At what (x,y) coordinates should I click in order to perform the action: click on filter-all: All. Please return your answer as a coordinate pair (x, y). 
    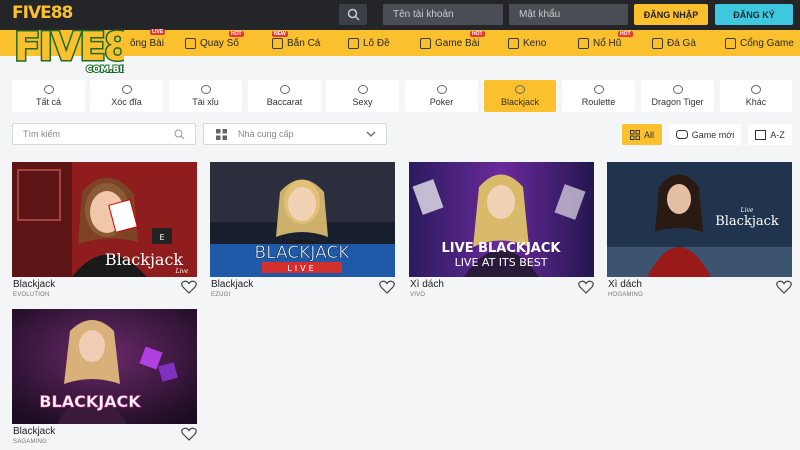
    Looking at the image, I should click on (642, 134).